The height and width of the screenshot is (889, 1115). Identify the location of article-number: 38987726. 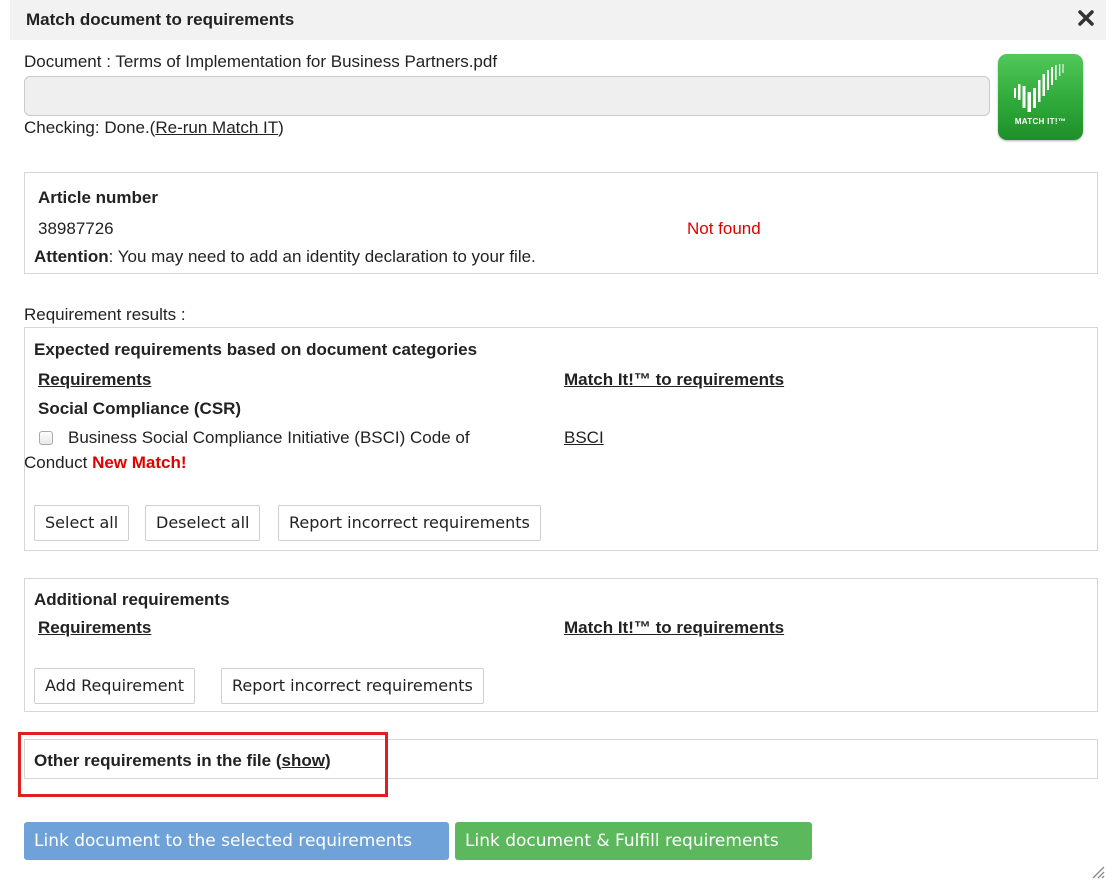
(76, 228).